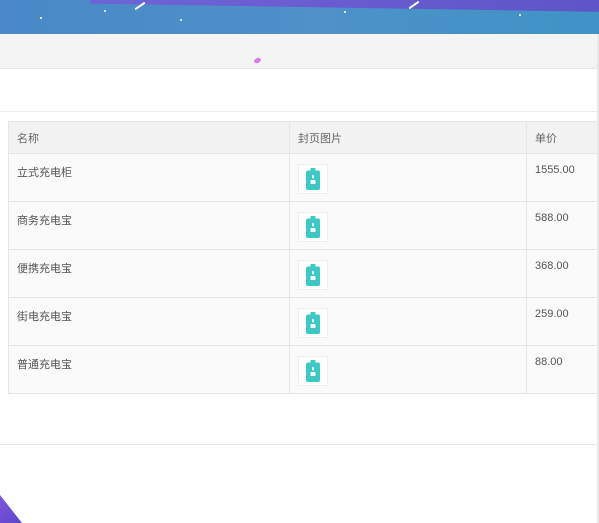 This screenshot has width=599, height=523. Describe the element at coordinates (149, 273) in the screenshot. I see `product-name-cell: 便携充电宝` at that location.